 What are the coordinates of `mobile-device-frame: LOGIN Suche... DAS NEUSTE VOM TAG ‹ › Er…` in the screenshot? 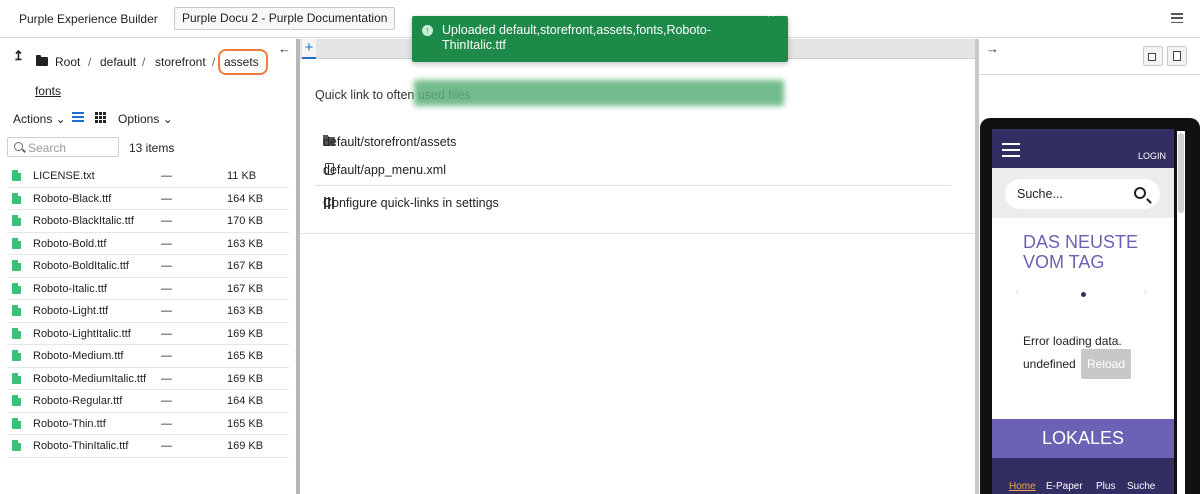 It's located at (1090, 306).